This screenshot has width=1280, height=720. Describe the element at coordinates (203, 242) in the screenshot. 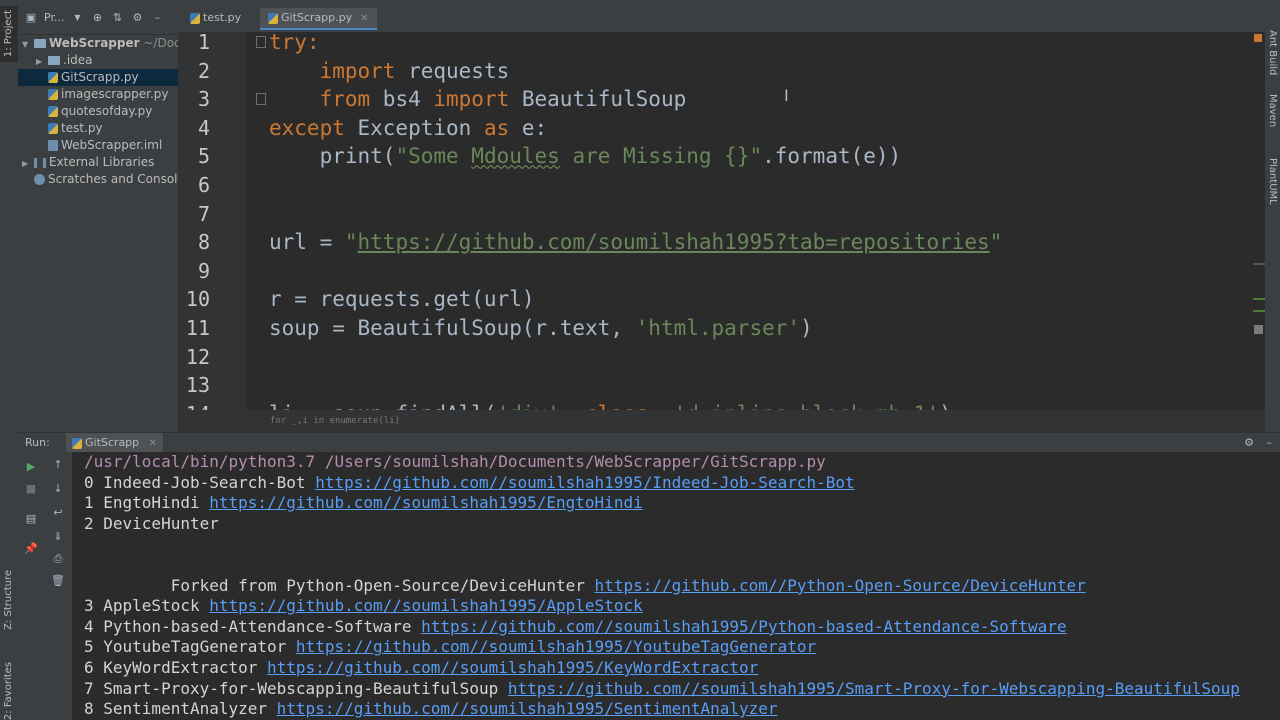

I see `line-number: 8` at that location.